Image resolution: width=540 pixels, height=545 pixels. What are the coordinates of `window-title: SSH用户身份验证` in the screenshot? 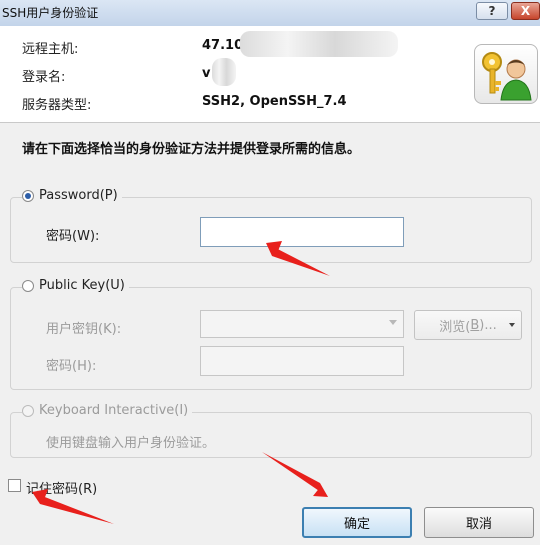 It's located at (50, 13).